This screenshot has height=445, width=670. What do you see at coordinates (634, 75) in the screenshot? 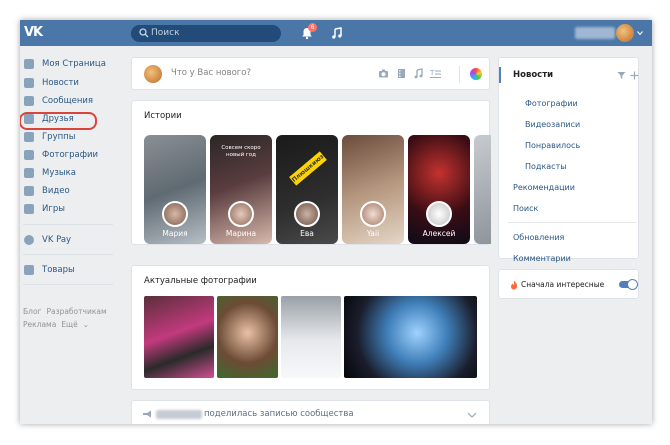
I see `plus-icon` at bounding box center [634, 75].